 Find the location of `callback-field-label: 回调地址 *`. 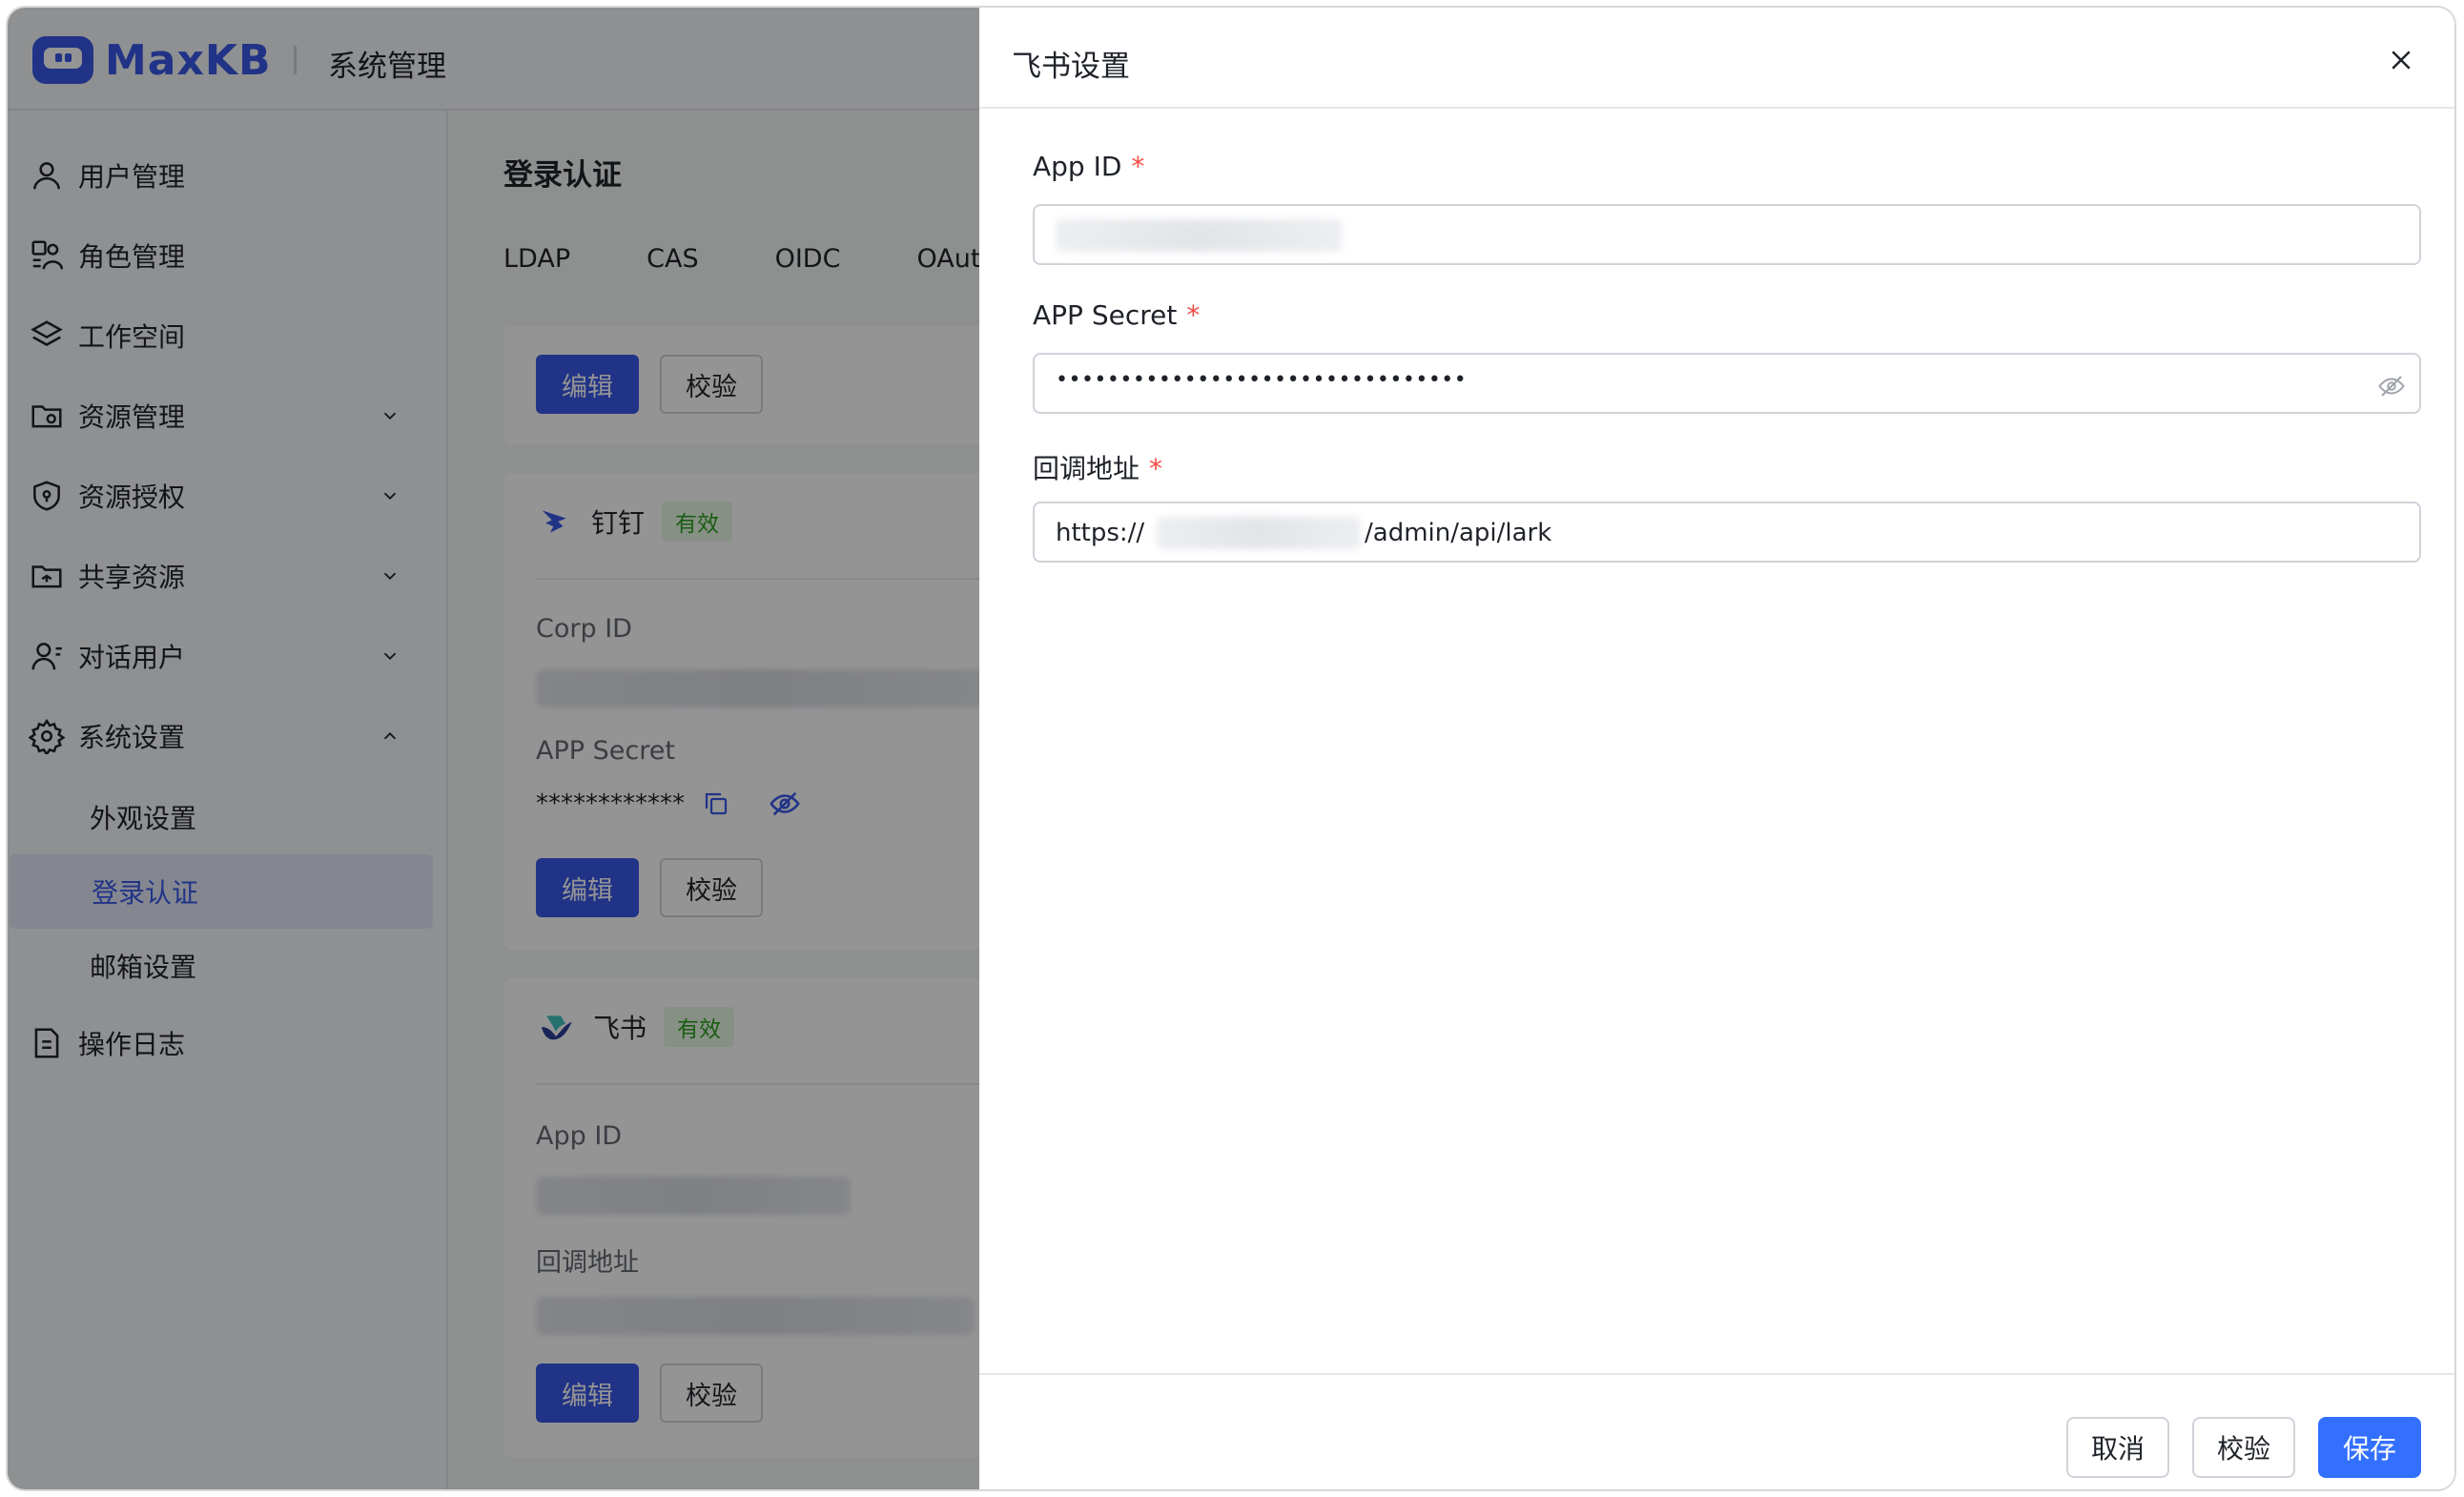

callback-field-label: 回调地址 * is located at coordinates (1097, 467).